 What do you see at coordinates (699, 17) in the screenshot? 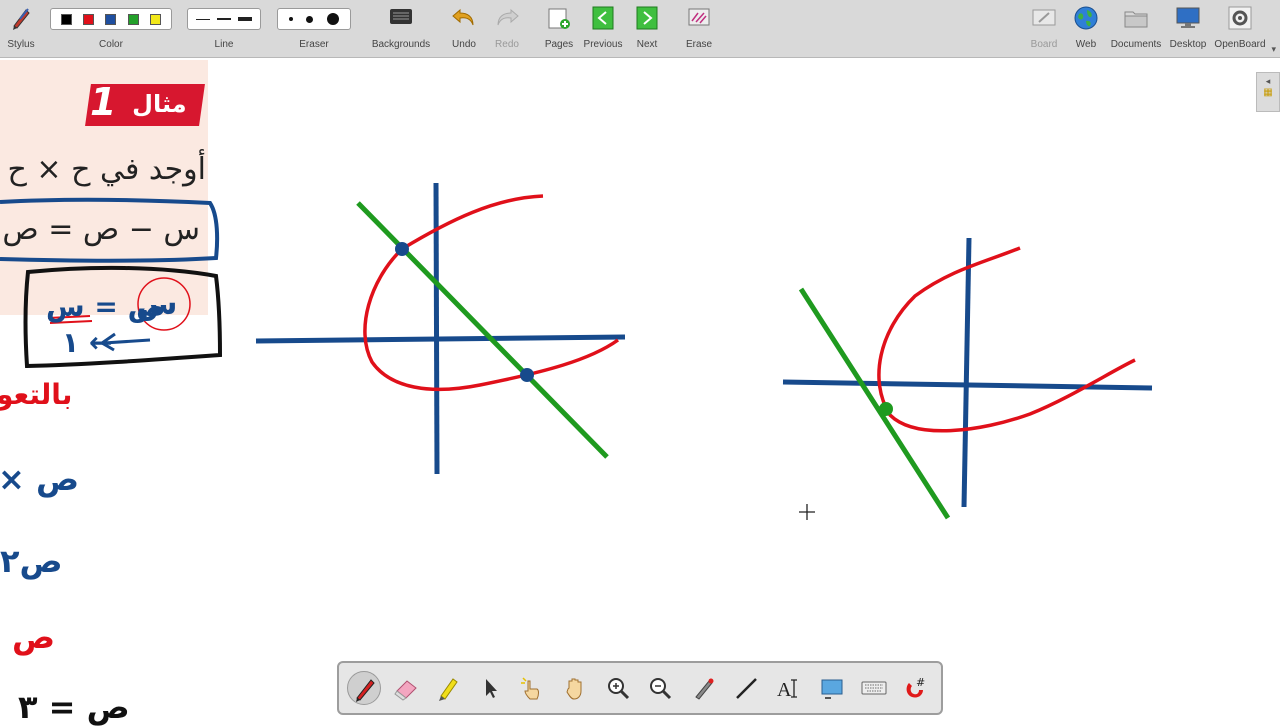
I see `erase-board-icon` at bounding box center [699, 17].